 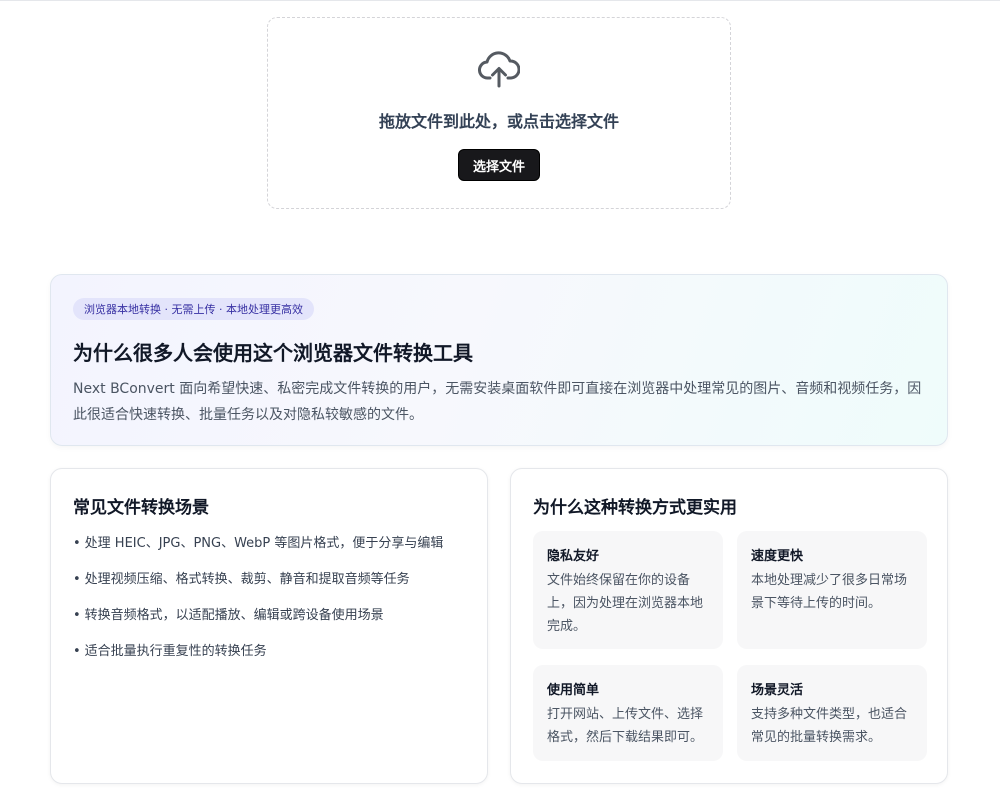 I want to click on file-dropzone: 拖放文件到此处，或点击选择文件 选择文件, so click(x=499, y=113).